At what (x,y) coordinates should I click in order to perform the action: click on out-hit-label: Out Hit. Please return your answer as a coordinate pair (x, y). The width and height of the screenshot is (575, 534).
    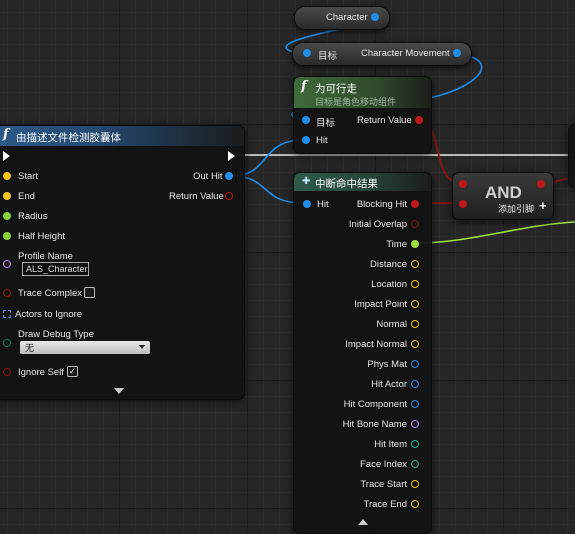
    Looking at the image, I should click on (208, 176).